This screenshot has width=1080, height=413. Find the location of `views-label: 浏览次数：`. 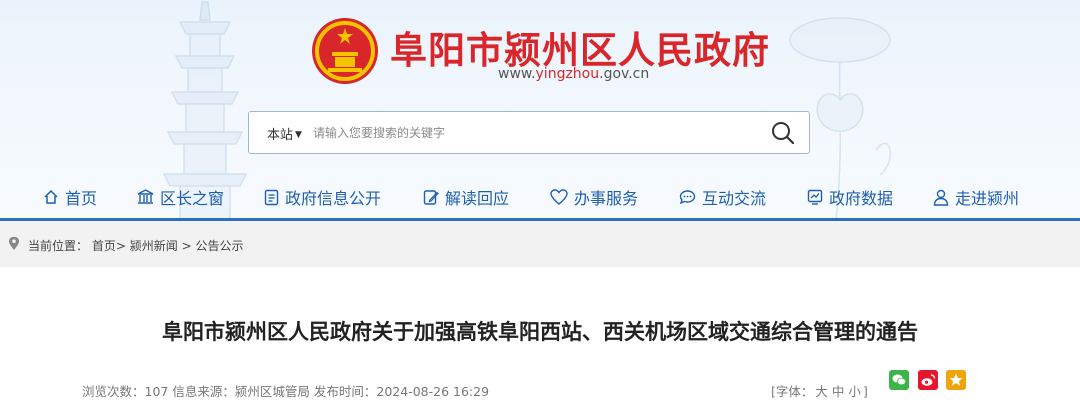

views-label: 浏览次数： is located at coordinates (113, 391).